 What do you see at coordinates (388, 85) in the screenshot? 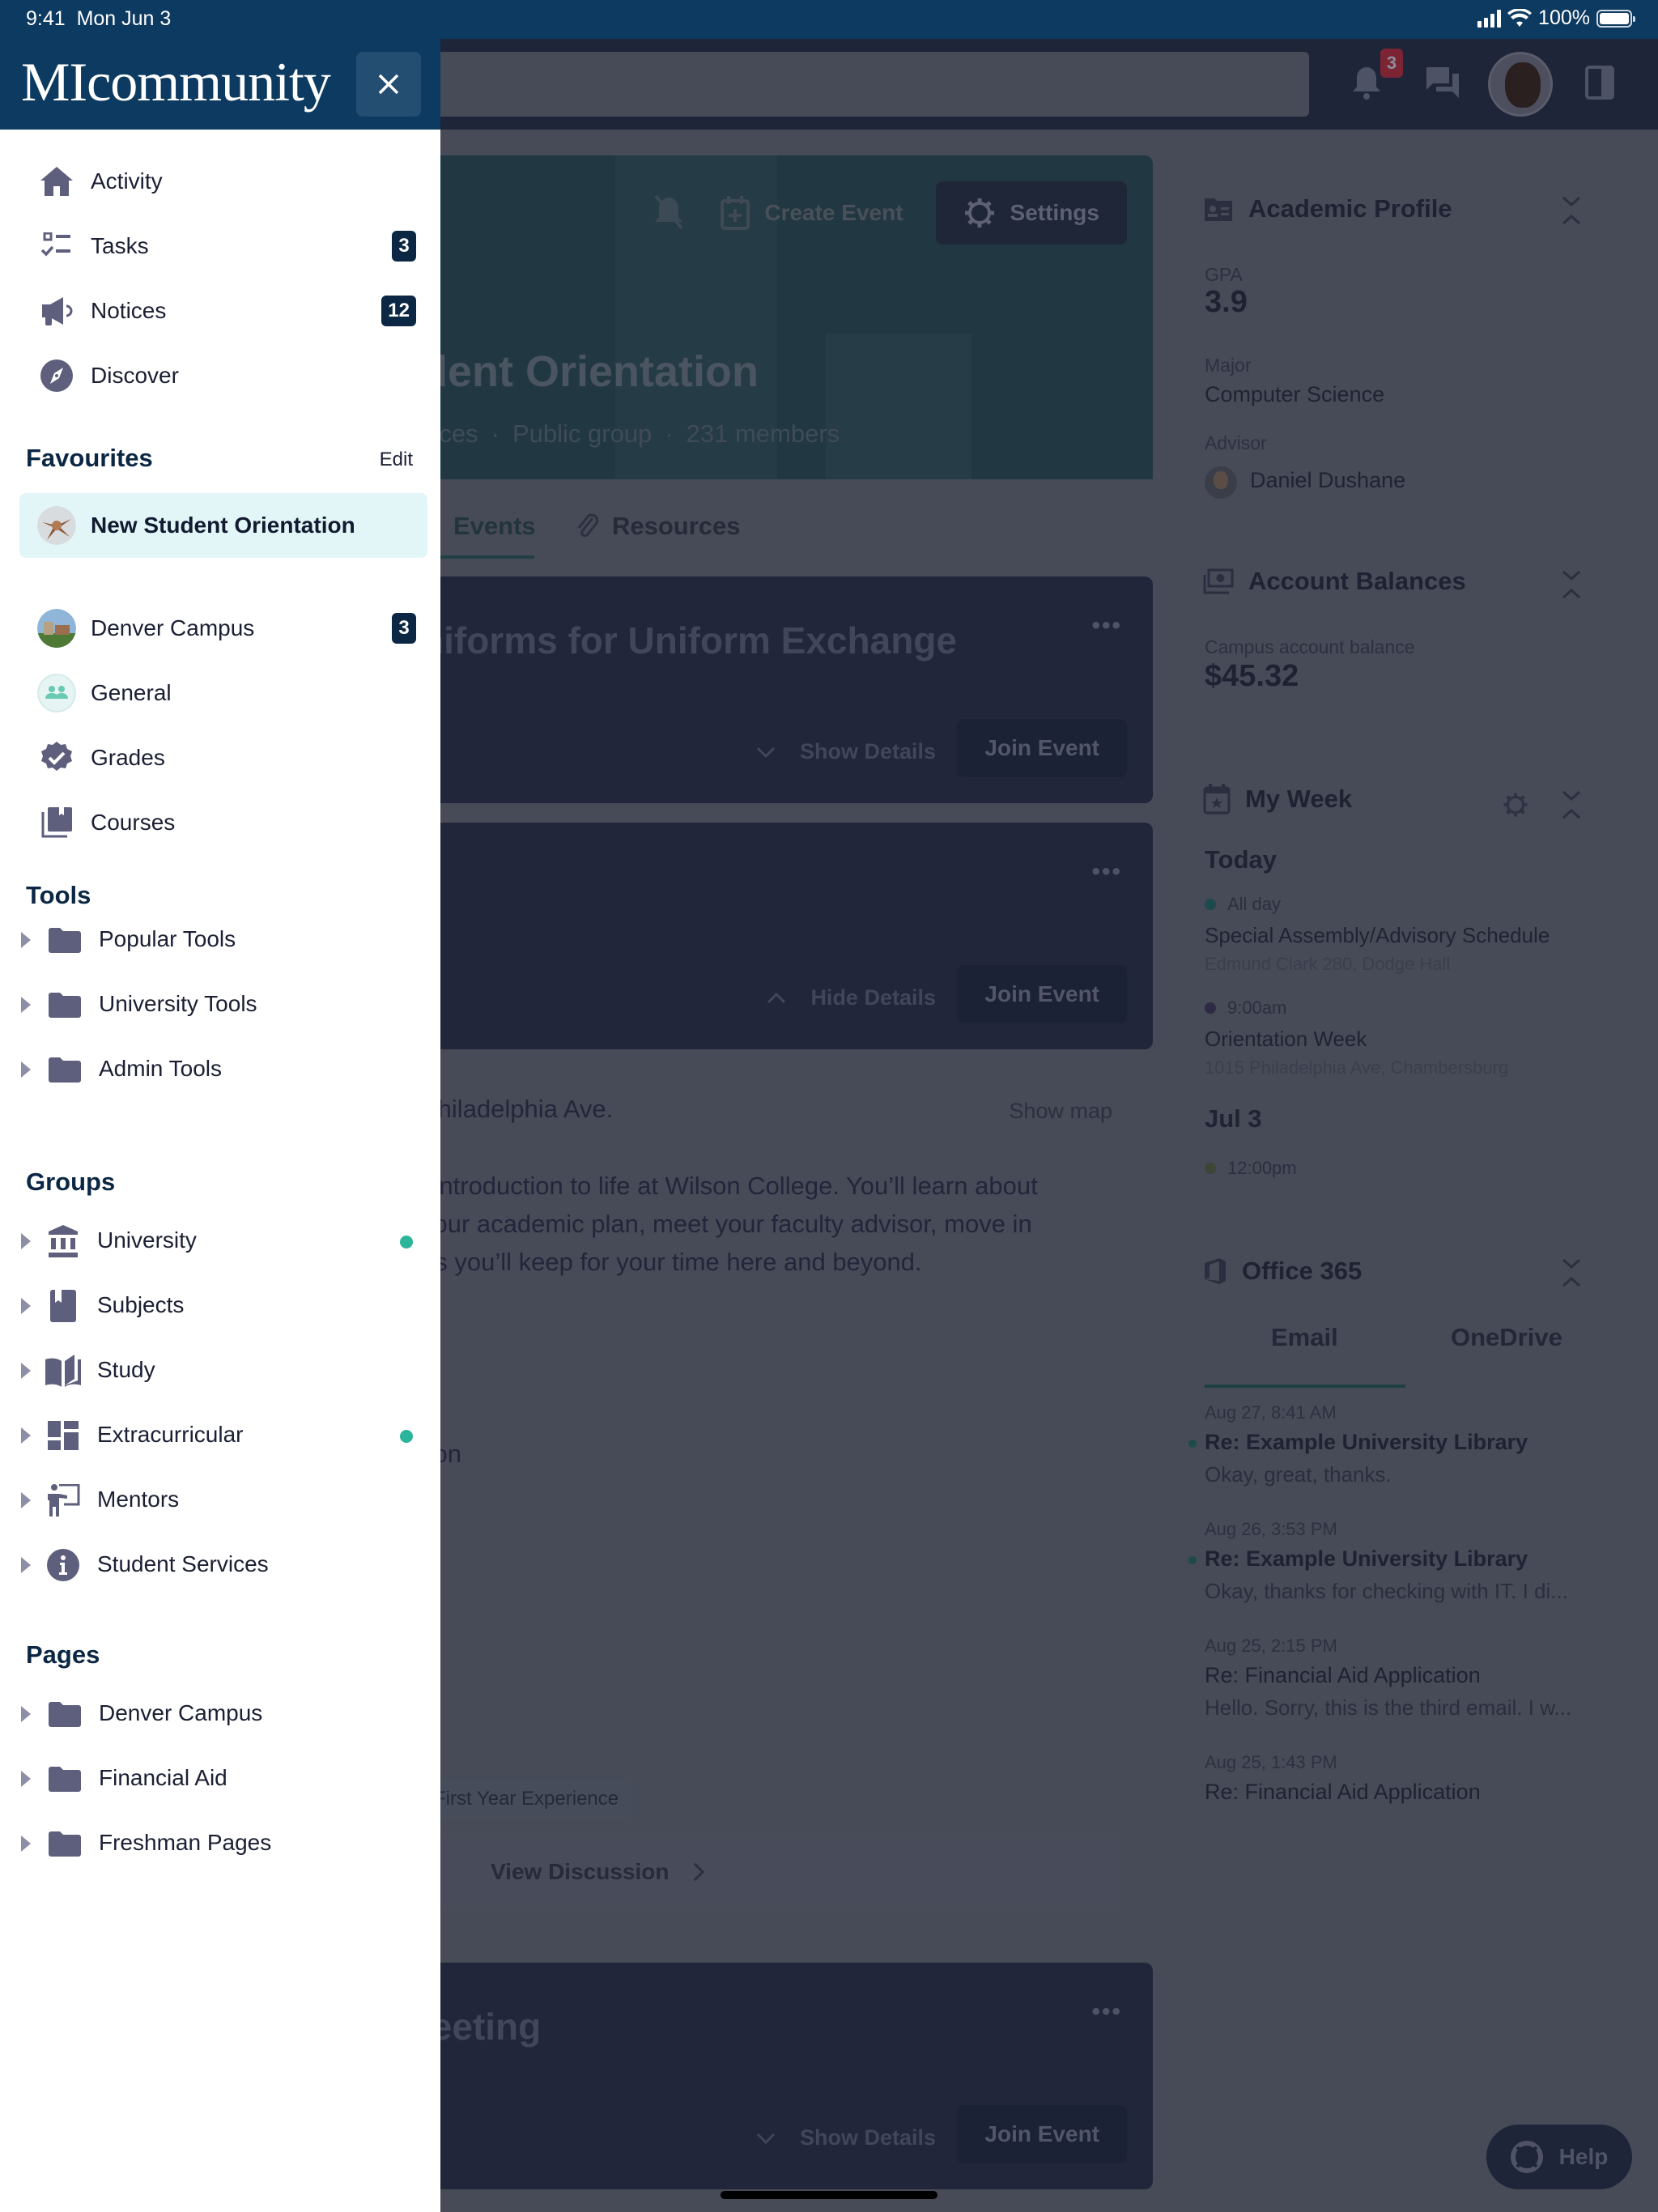
I see `close-drawer-button` at bounding box center [388, 85].